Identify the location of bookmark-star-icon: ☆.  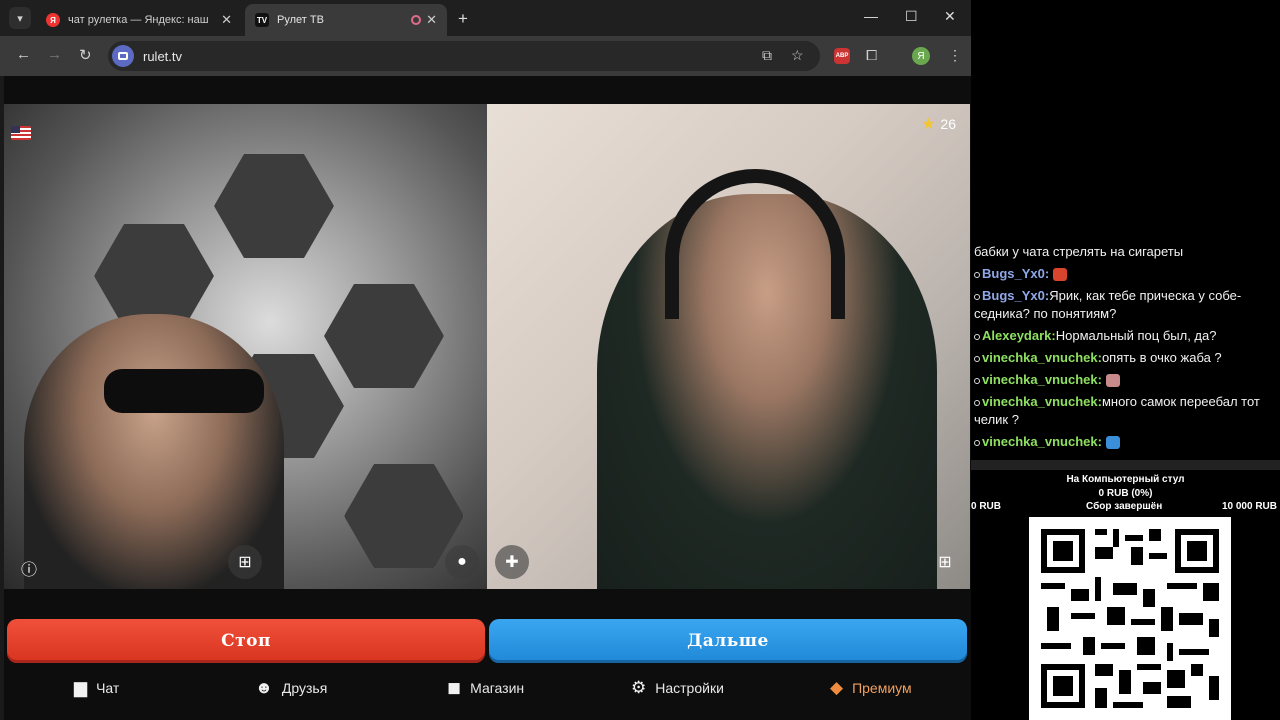
(797, 55).